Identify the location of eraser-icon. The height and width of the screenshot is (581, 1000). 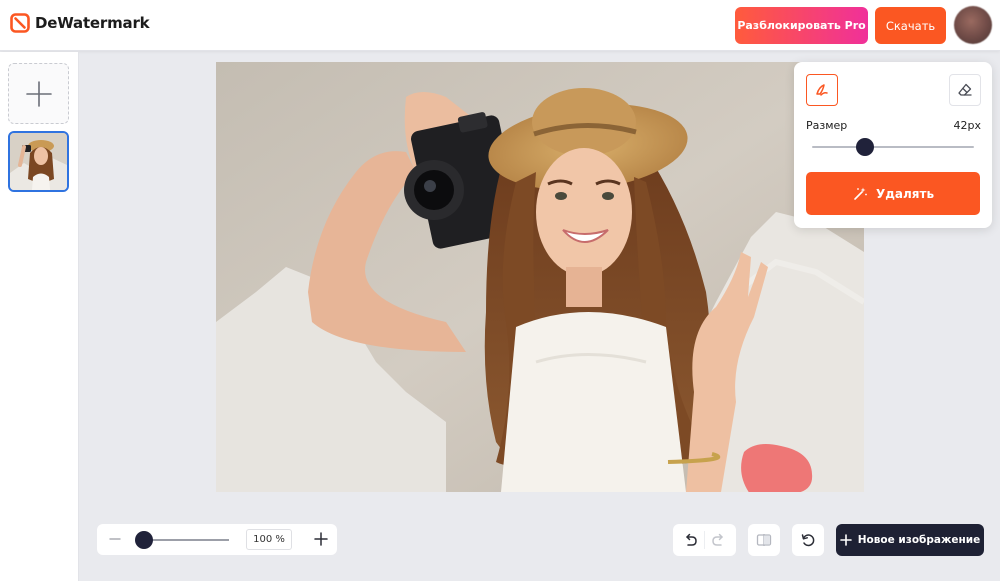
(965, 89).